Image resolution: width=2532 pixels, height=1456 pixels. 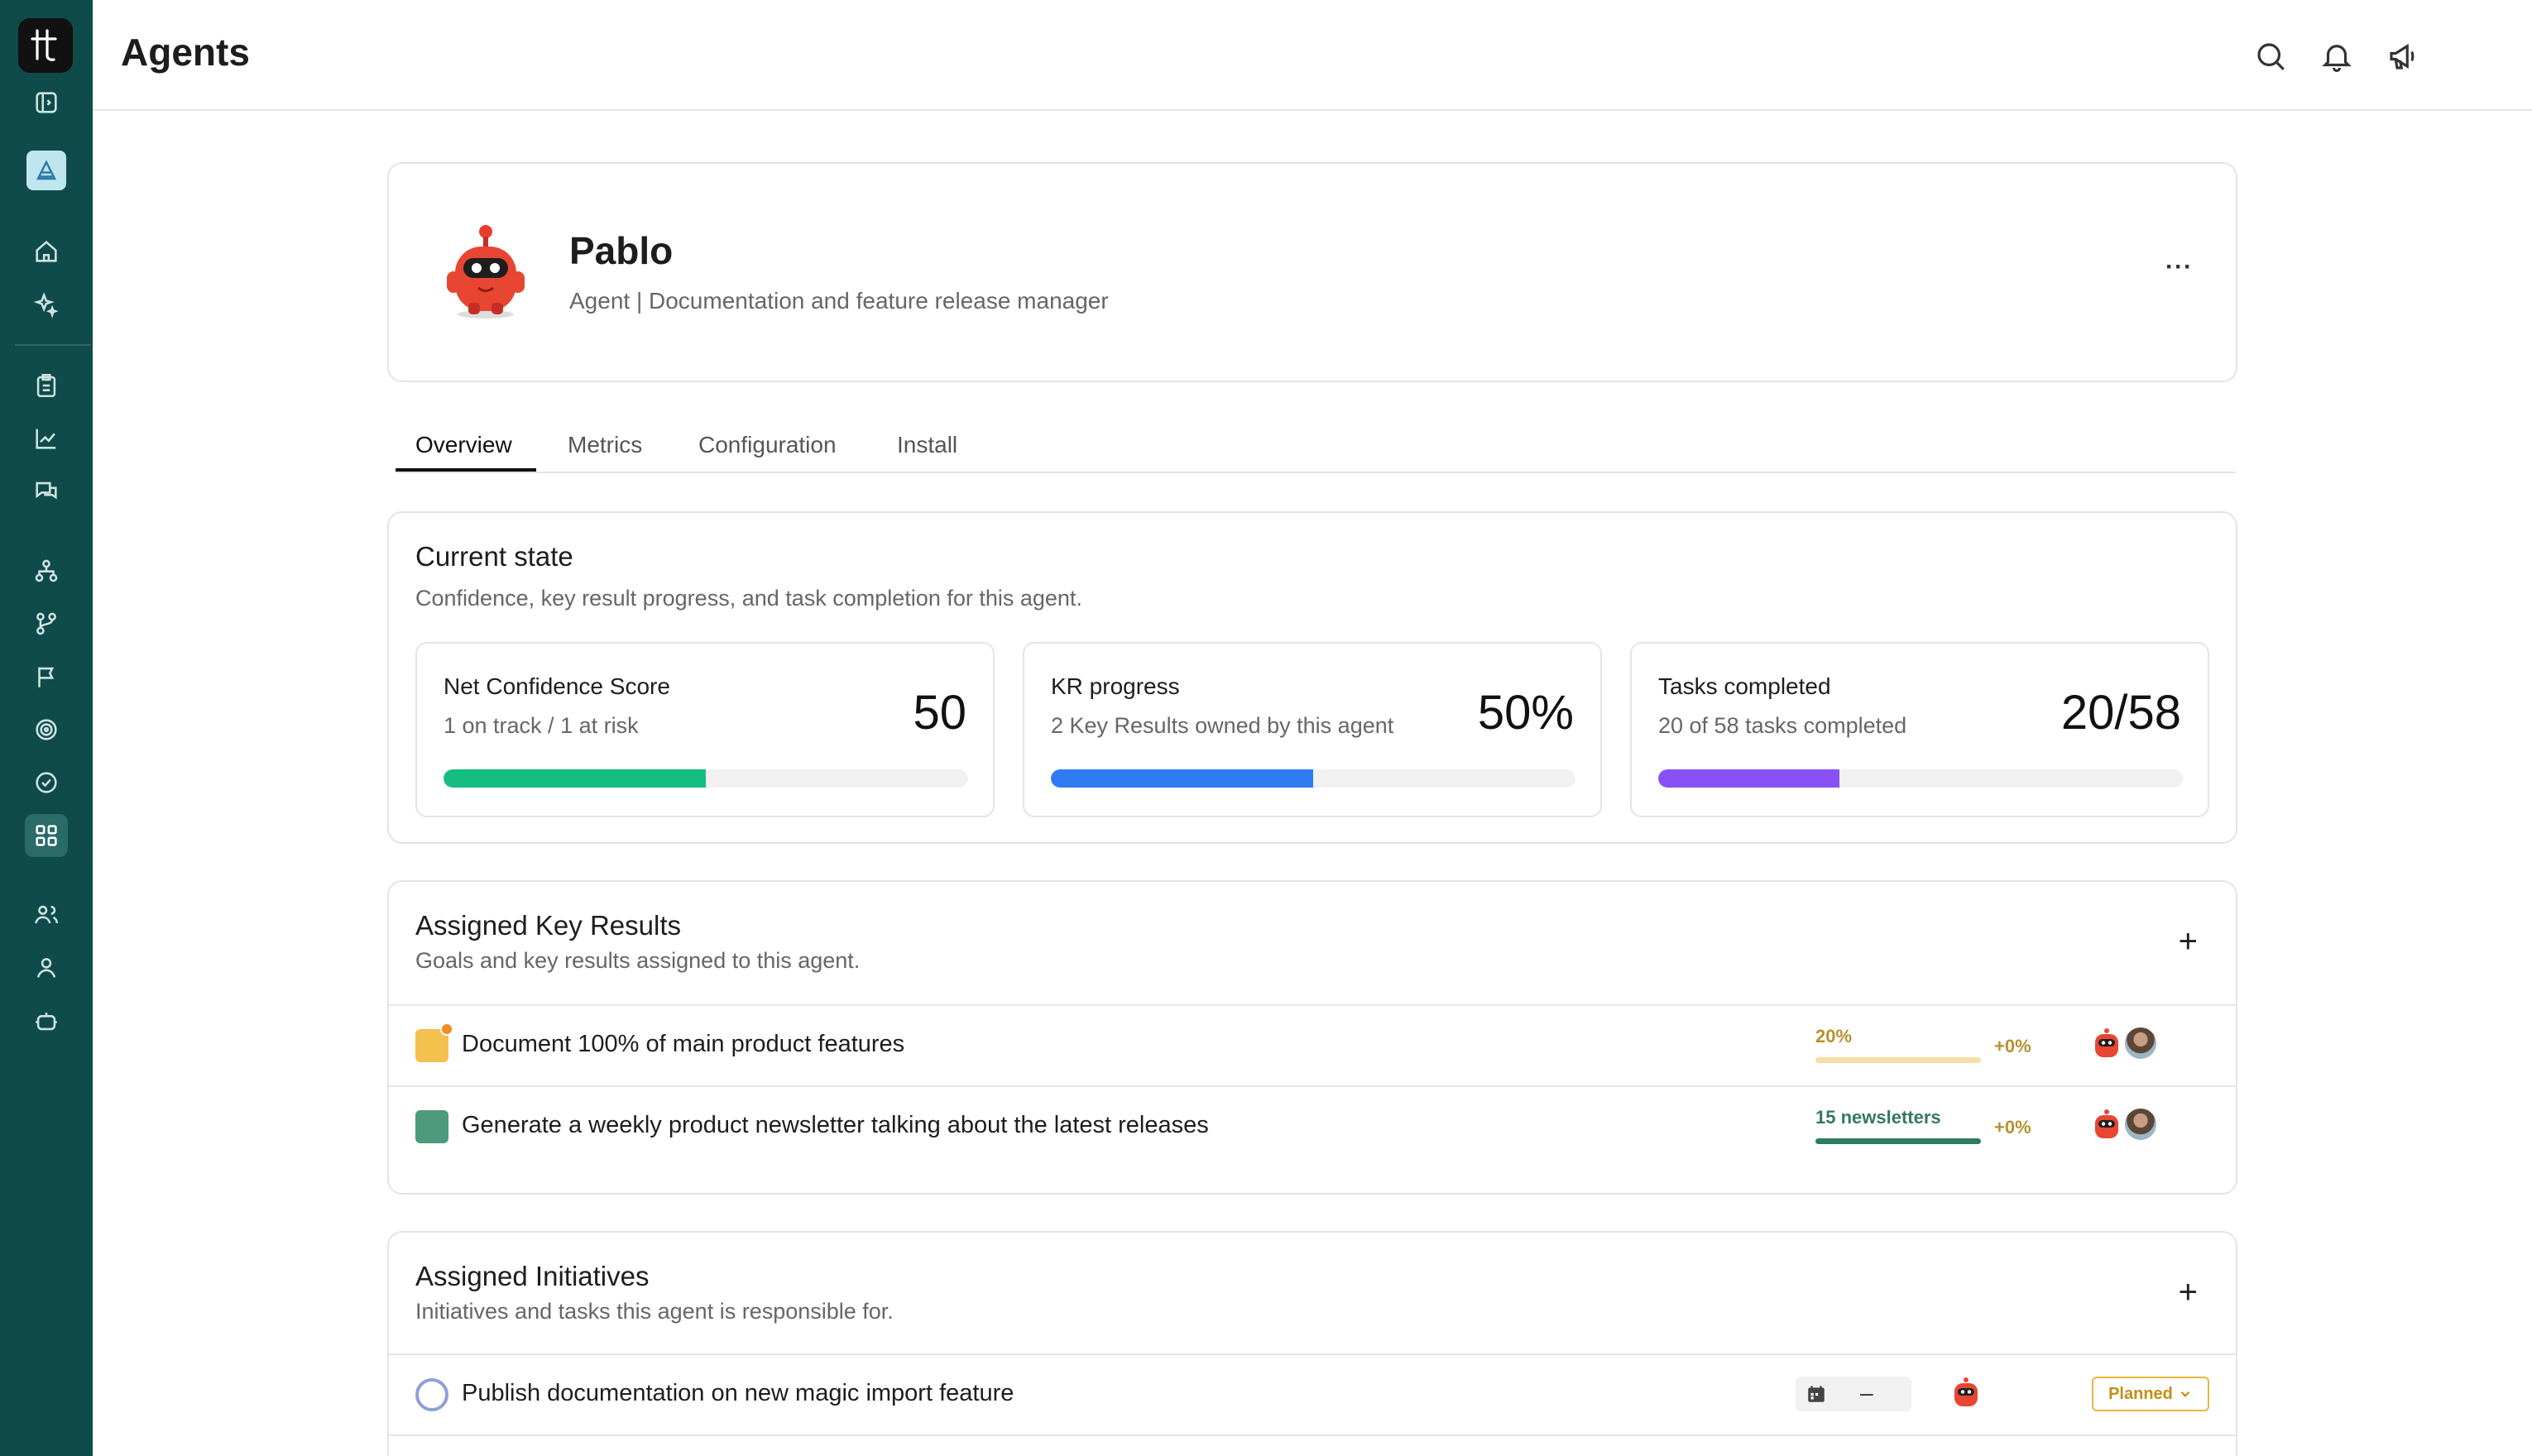 I want to click on sparkles-icon, so click(x=46, y=304).